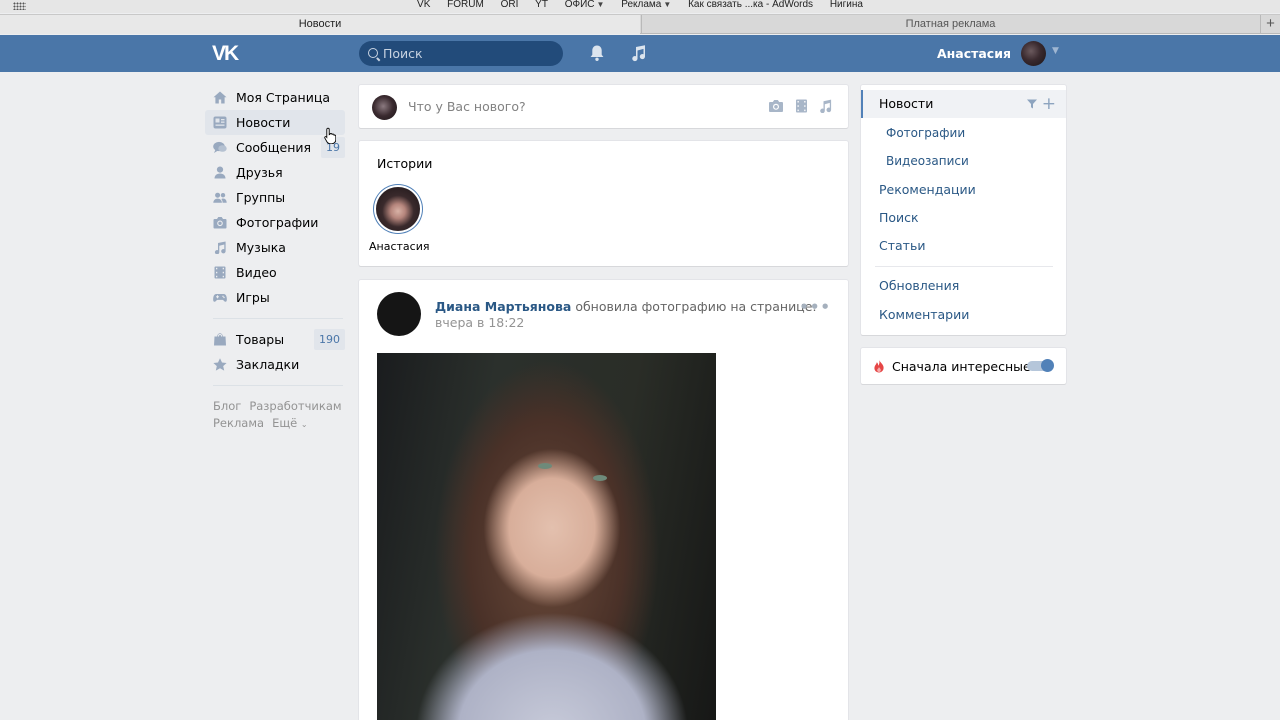 The image size is (1280, 720). Describe the element at coordinates (963, 161) in the screenshot. I see `filter-videos: Видеозаписи` at that location.